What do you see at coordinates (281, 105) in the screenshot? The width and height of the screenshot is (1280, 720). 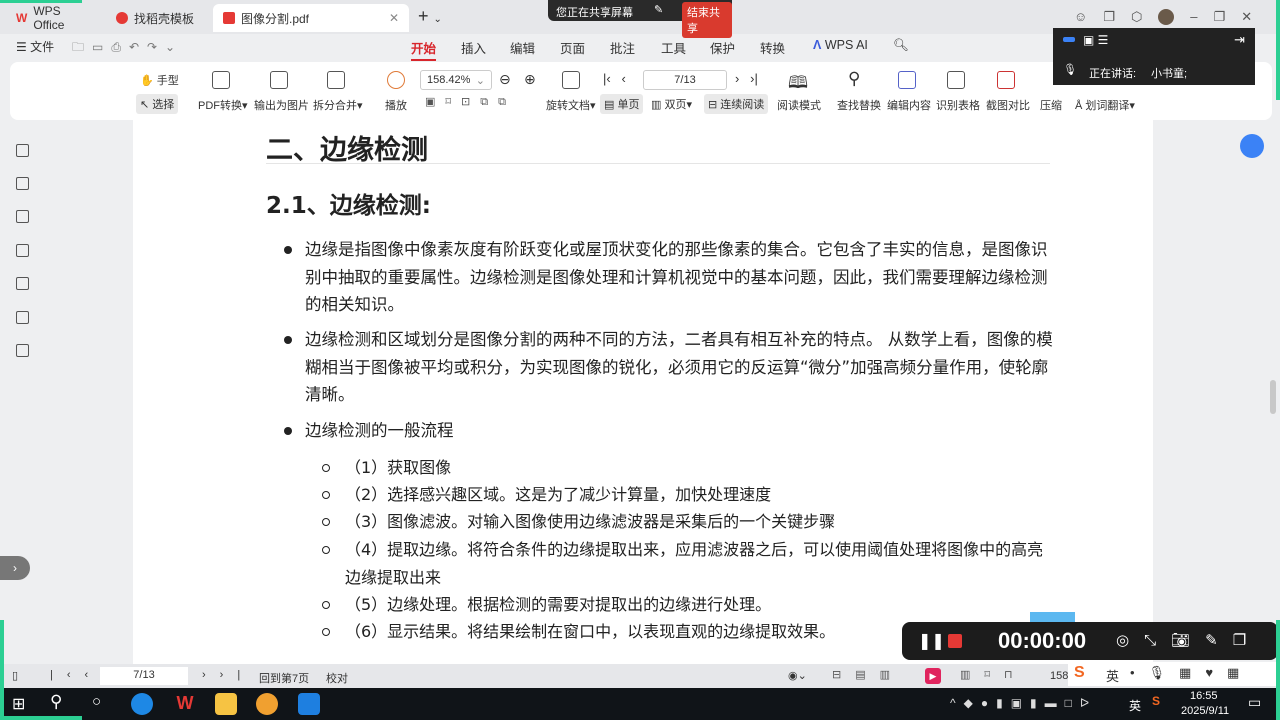 I see `export-image-button: 输出为图片` at bounding box center [281, 105].